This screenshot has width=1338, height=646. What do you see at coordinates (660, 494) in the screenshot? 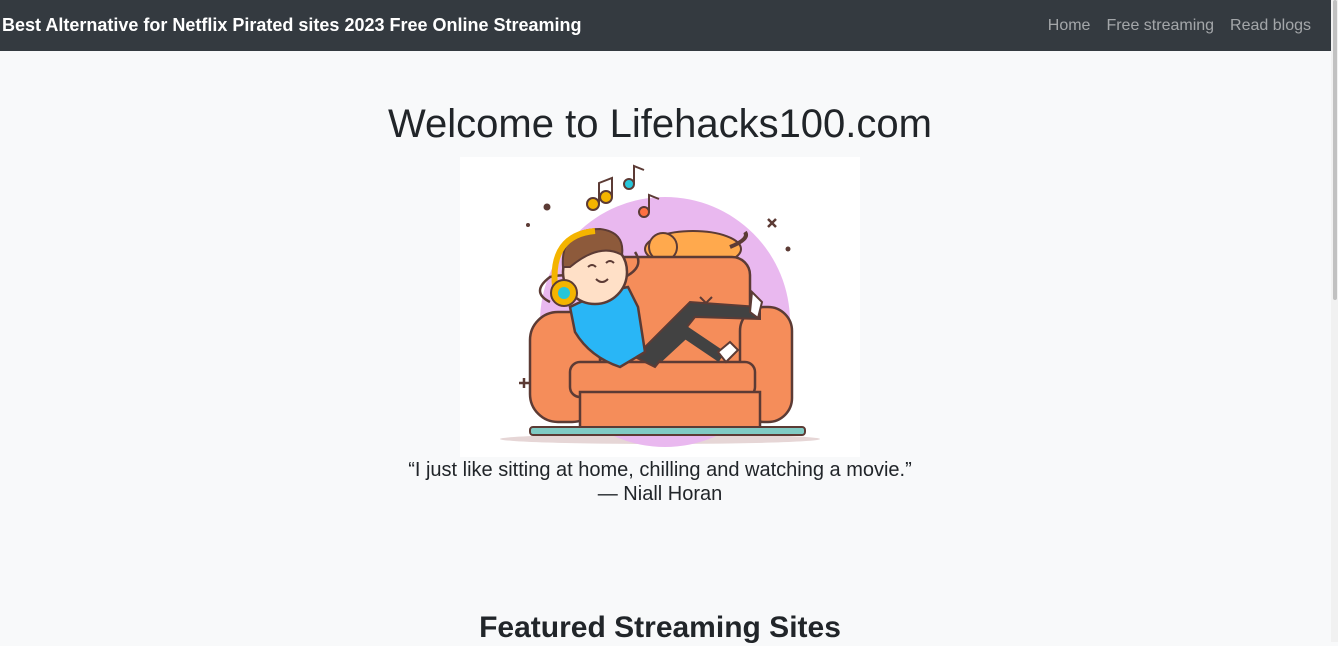
I see `quote-author: — Niall Horan` at bounding box center [660, 494].